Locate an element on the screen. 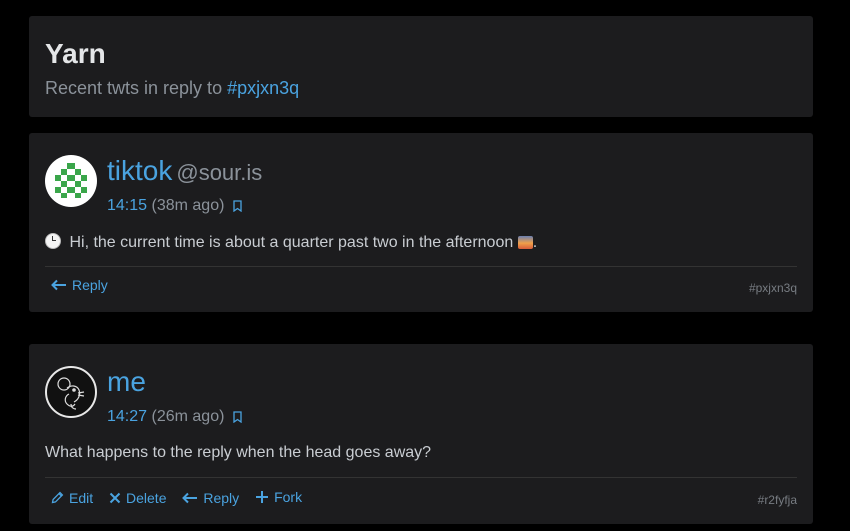  author-handle: @sour.is is located at coordinates (219, 172).